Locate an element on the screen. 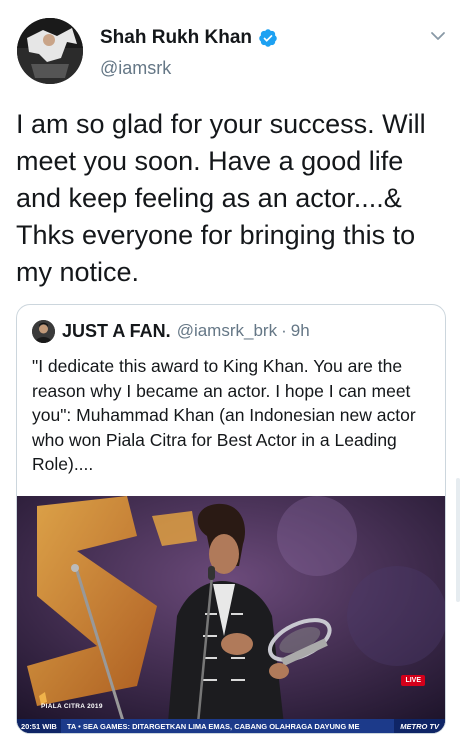 The height and width of the screenshot is (745, 462). author-name: Shah Rukh Khan is located at coordinates (176, 38).